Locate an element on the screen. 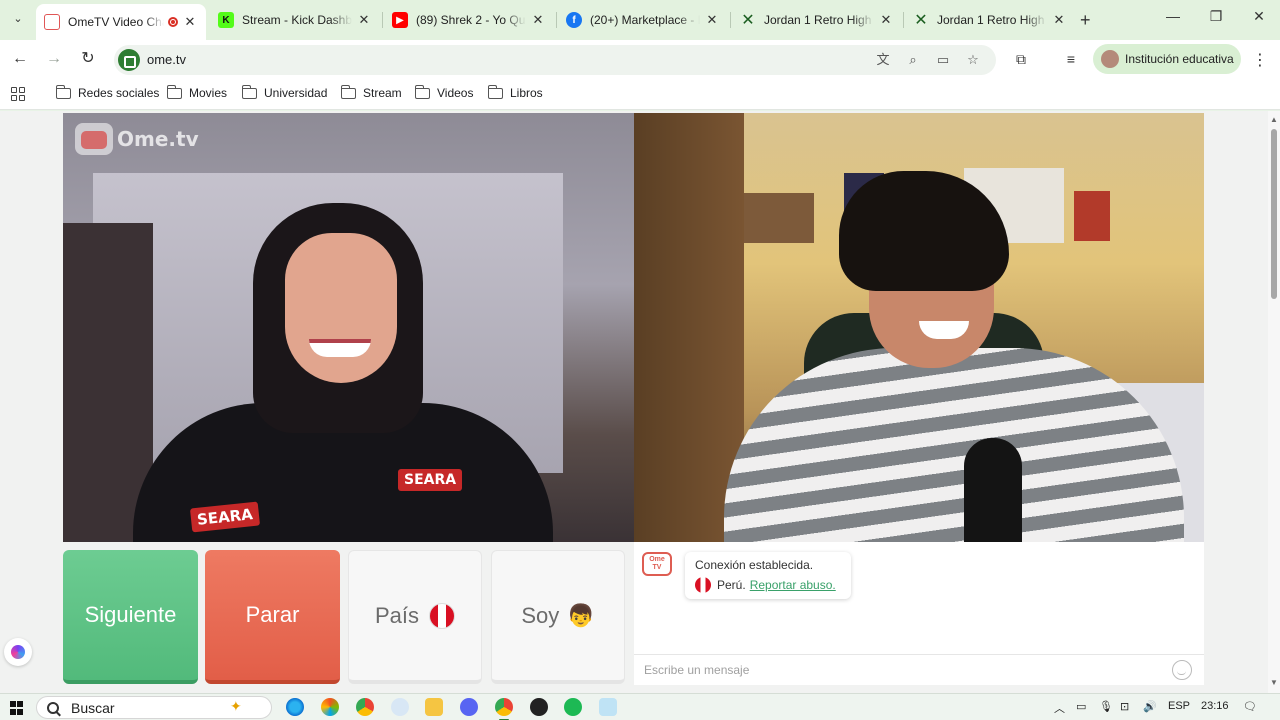 The height and width of the screenshot is (720, 1280). tab-facebook: f (20+) Marketplace - Facebook ✕ is located at coordinates (643, 20).